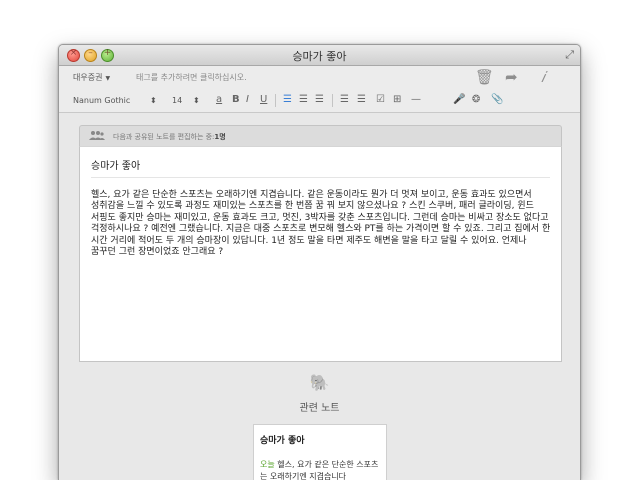 The width and height of the screenshot is (638, 480). I want to click on note-toolbar: 대우증권 ▼ 태그를 추가하려면 클릭하십시오. 🗑 ➦ 𝑖, so click(319, 78).